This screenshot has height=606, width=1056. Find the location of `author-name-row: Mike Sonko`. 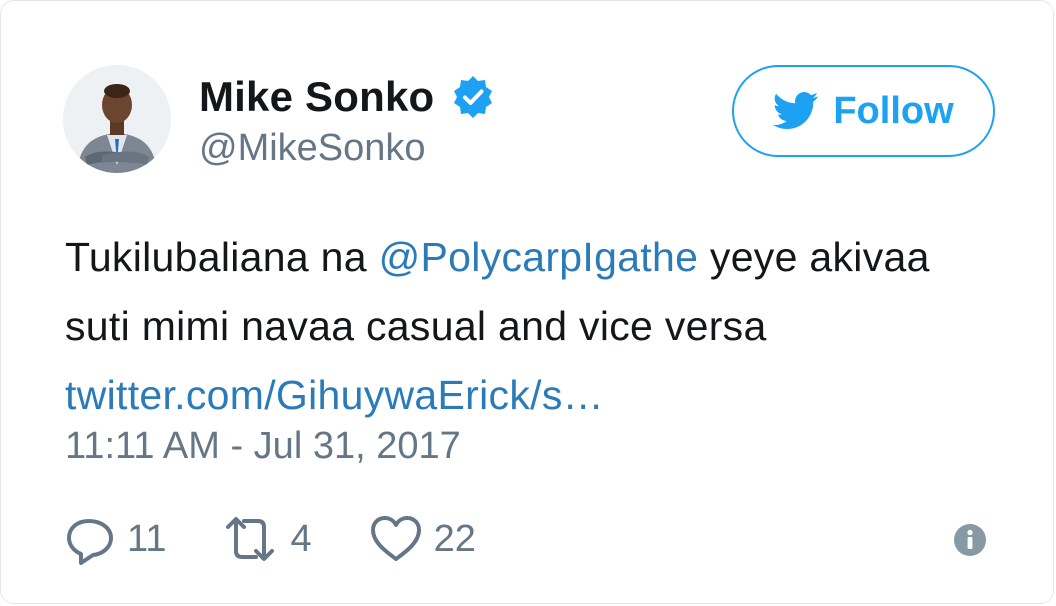

author-name-row: Mike Sonko is located at coordinates (347, 97).